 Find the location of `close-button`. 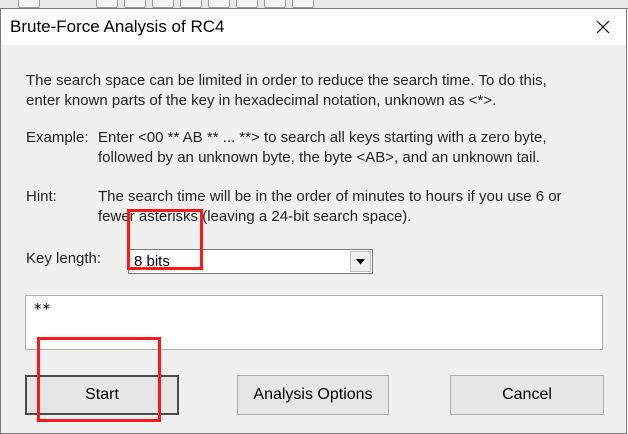

close-button is located at coordinates (603, 27).